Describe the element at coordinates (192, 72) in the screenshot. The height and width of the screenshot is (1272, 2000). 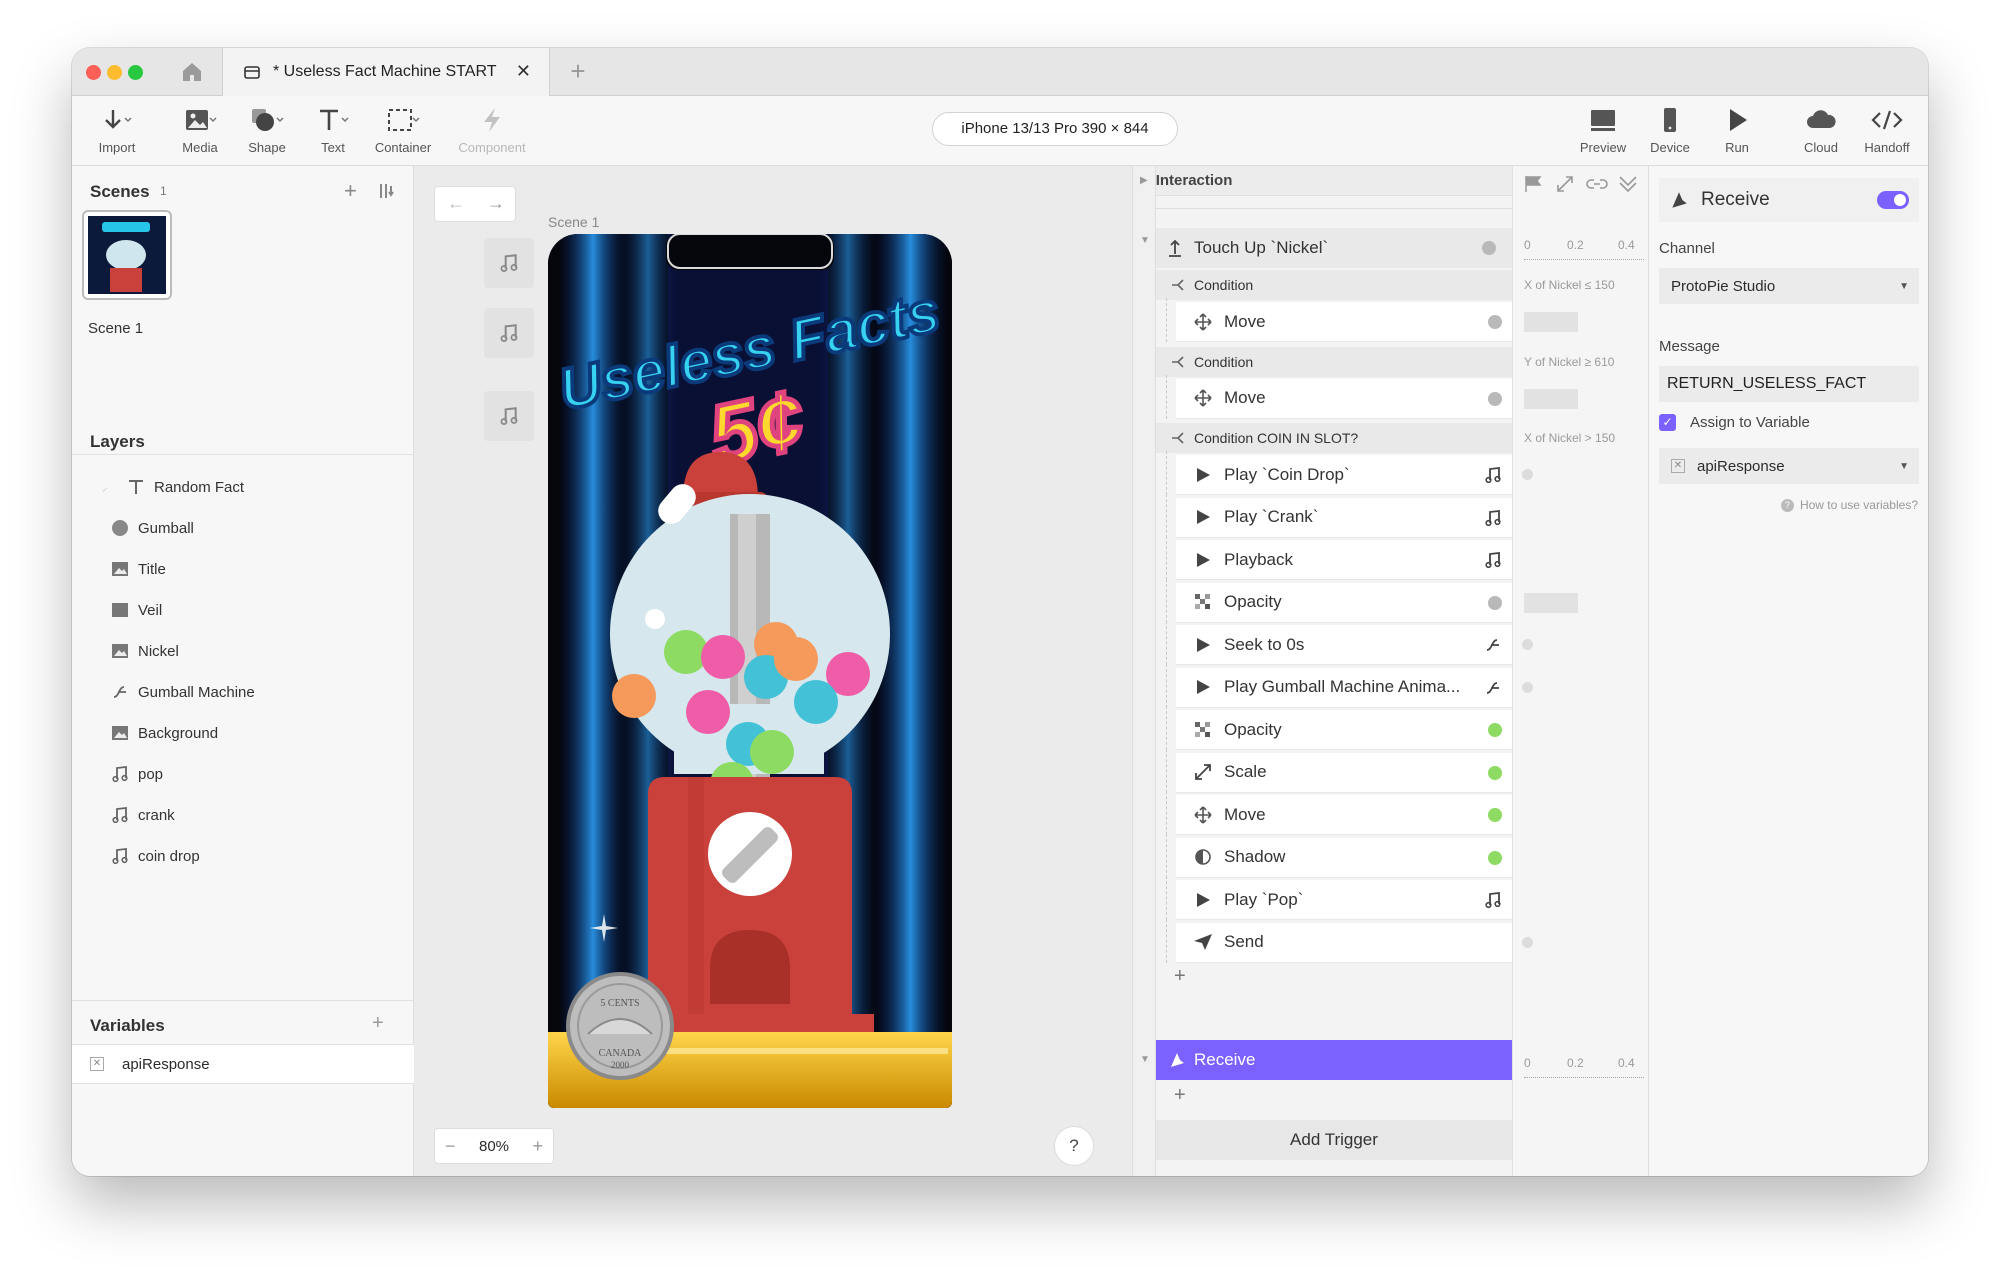
I see `home-icon` at that location.